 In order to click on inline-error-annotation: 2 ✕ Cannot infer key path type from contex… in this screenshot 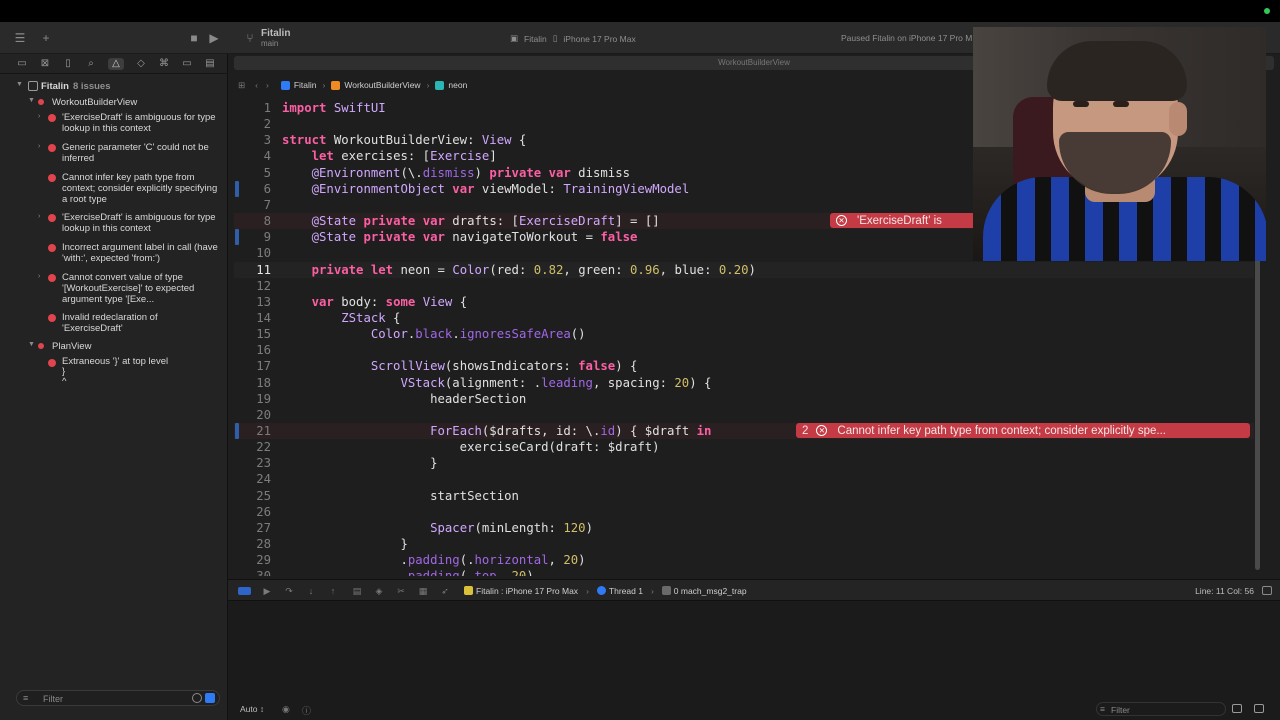, I will do `click(1023, 430)`.